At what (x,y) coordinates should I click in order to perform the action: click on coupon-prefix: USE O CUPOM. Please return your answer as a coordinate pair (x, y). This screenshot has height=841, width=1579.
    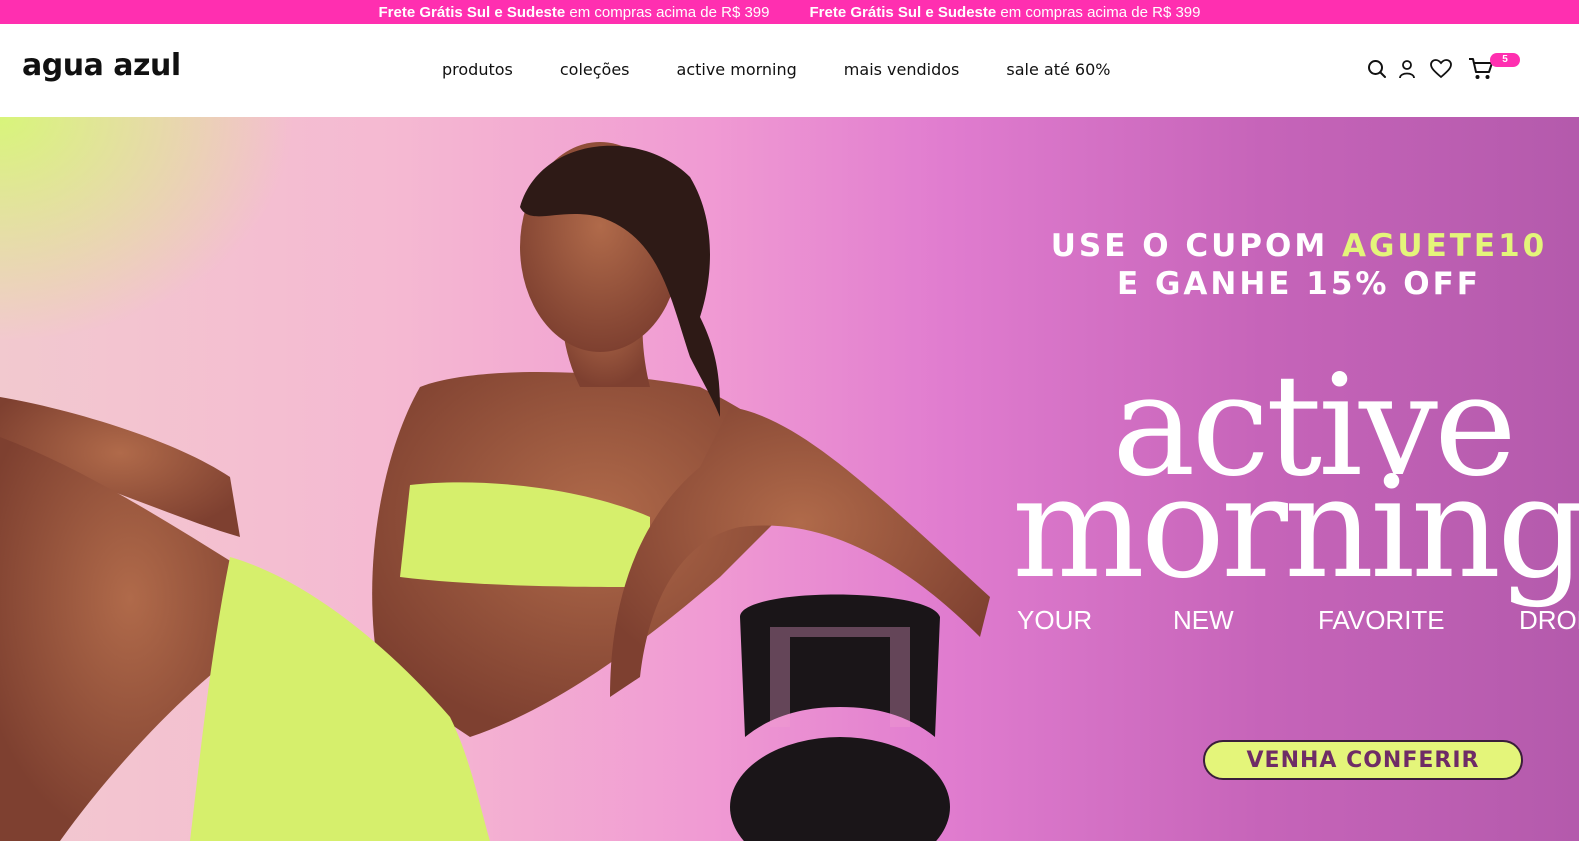
    Looking at the image, I should click on (1196, 246).